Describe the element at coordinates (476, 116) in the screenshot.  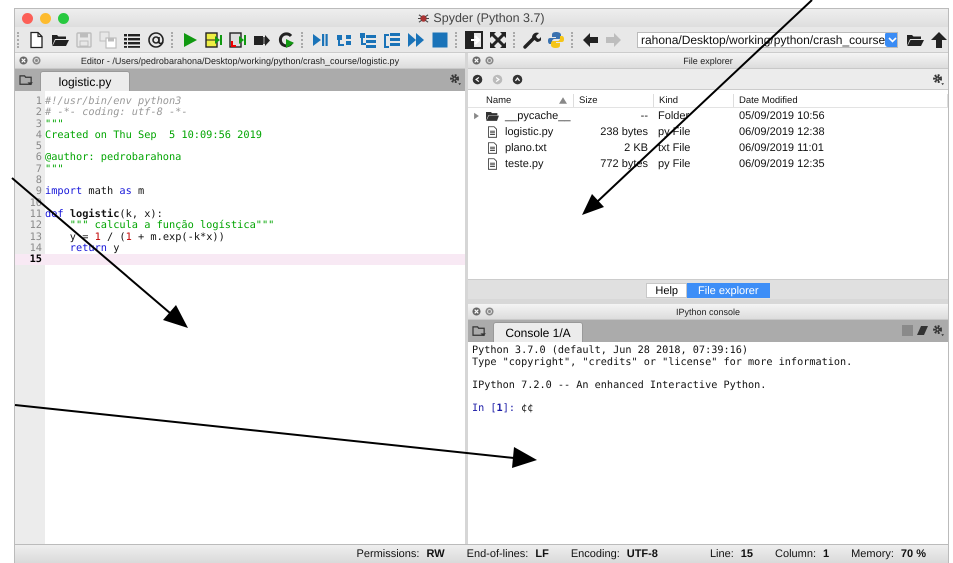
I see `expand-arrow-icon` at that location.